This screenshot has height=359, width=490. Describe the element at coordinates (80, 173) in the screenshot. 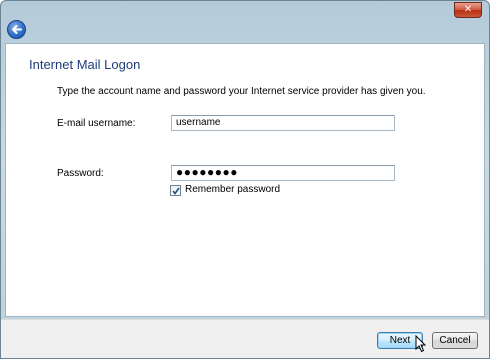

I see `password-label: Password:` at that location.